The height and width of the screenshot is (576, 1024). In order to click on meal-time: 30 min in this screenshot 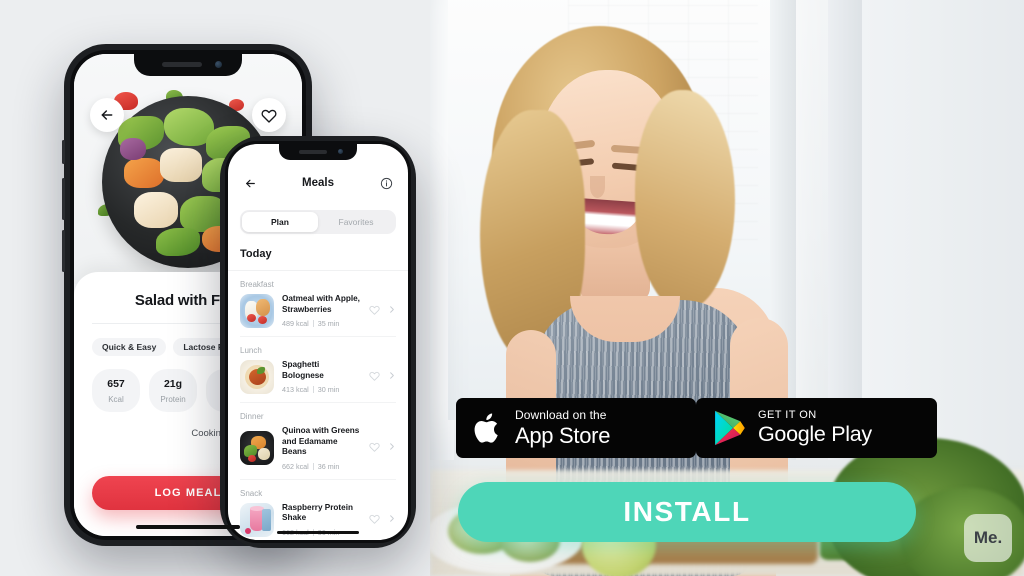, I will do `click(328, 389)`.